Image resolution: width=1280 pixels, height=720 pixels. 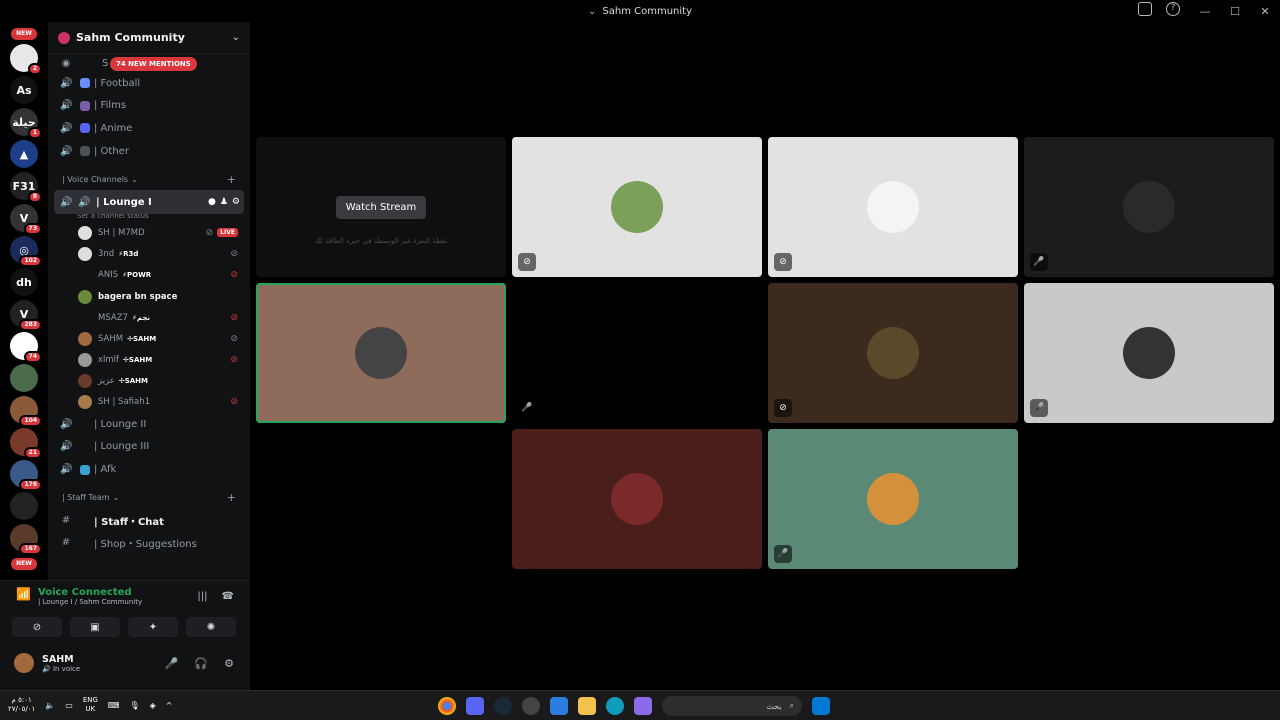 What do you see at coordinates (26, 411) in the screenshot?
I see `server-icon: 104` at bounding box center [26, 411].